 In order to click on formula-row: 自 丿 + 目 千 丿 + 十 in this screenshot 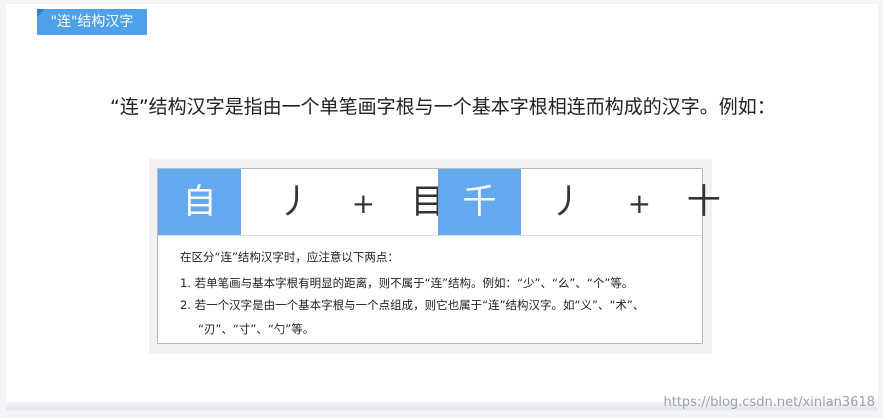, I will do `click(439, 202)`.